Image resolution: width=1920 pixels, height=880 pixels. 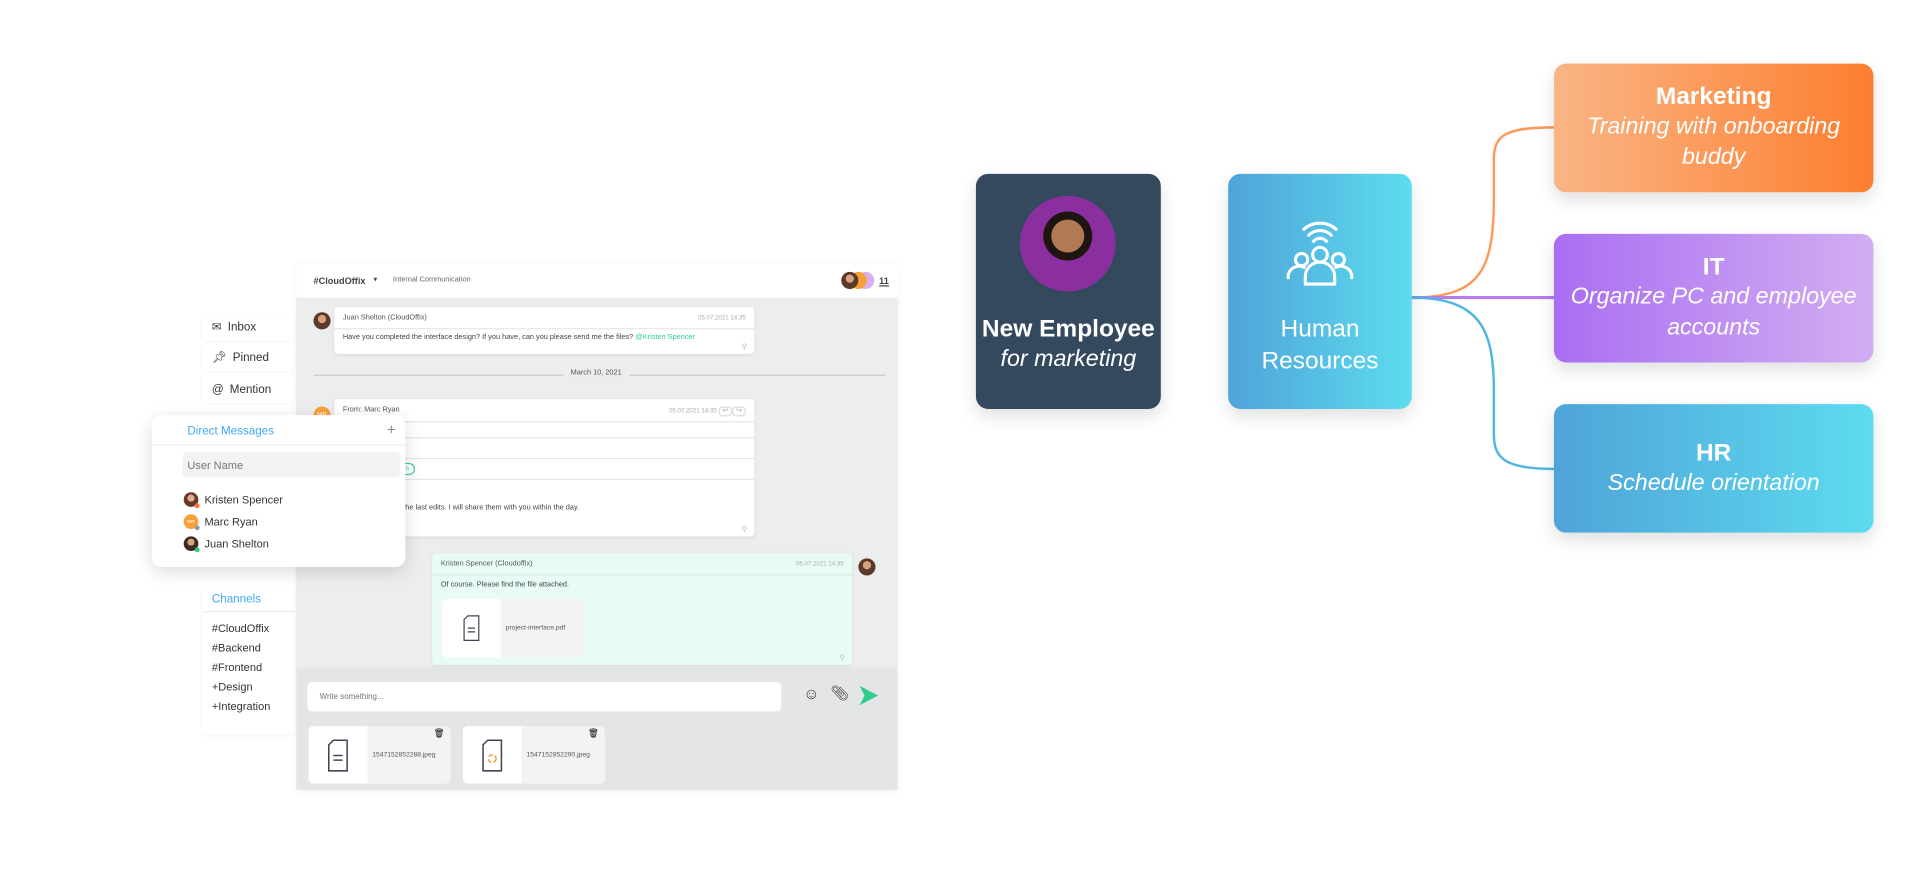 What do you see at coordinates (1320, 329) in the screenshot?
I see `box-title: Human` at bounding box center [1320, 329].